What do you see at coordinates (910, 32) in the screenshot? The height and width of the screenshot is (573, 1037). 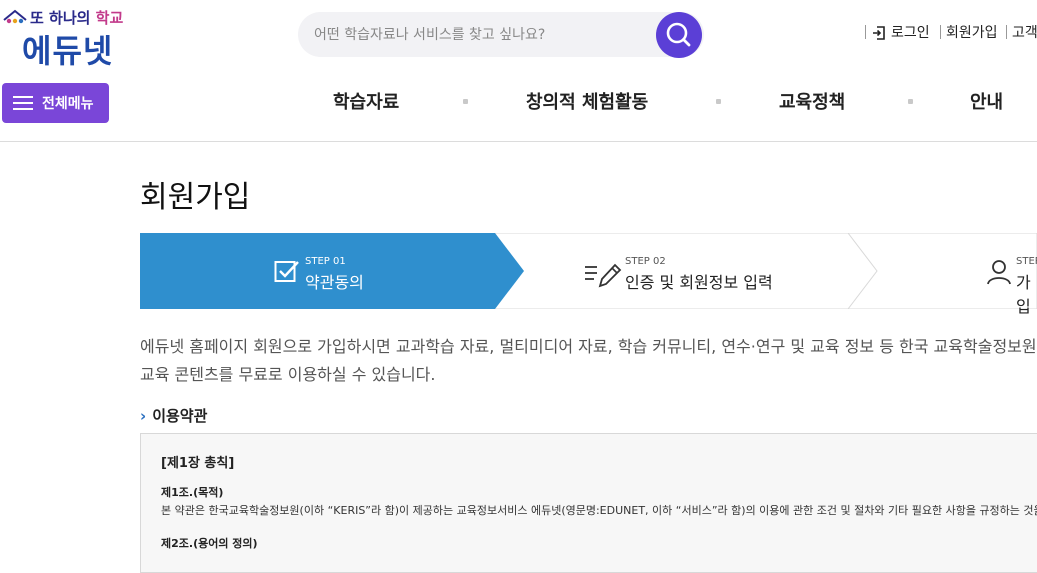 I see `login-link: 로그인` at bounding box center [910, 32].